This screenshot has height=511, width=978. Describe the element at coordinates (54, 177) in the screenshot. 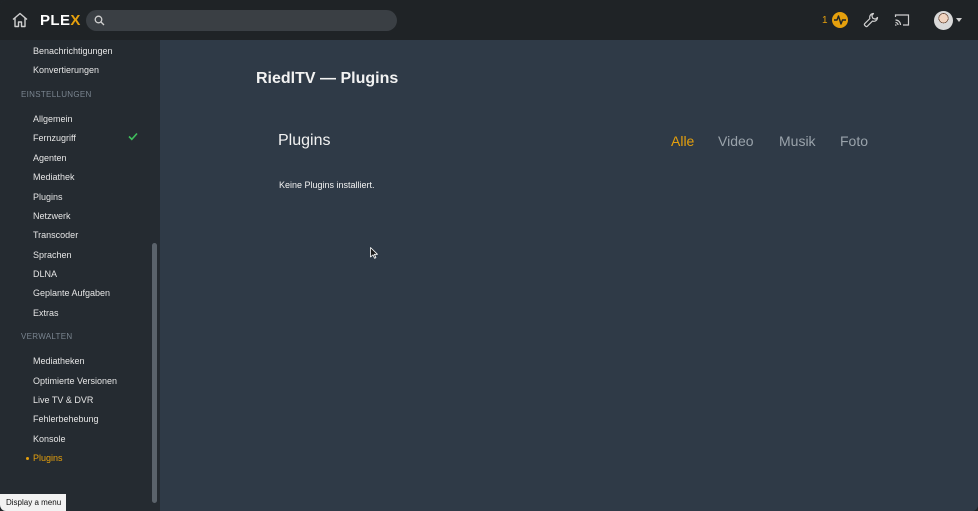

I see `sidebar-item-mediathek: Mediathek` at that location.